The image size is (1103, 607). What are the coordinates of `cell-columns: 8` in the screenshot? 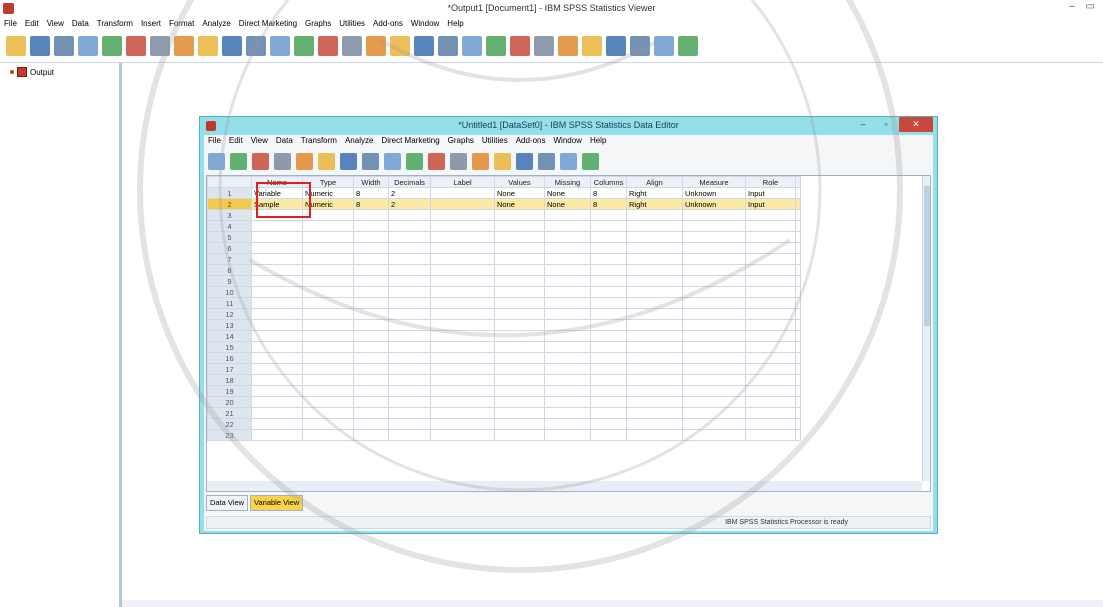 It's located at (608, 193).